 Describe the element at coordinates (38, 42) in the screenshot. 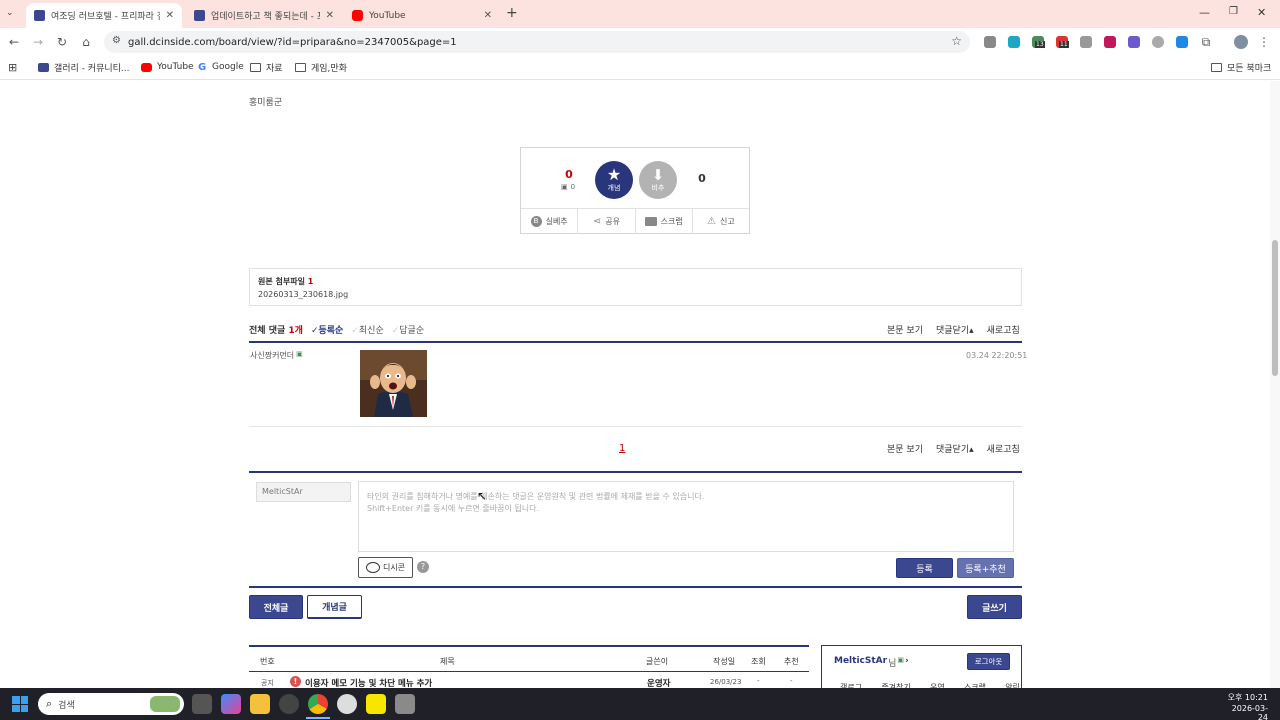

I see `forward-icon: →` at that location.